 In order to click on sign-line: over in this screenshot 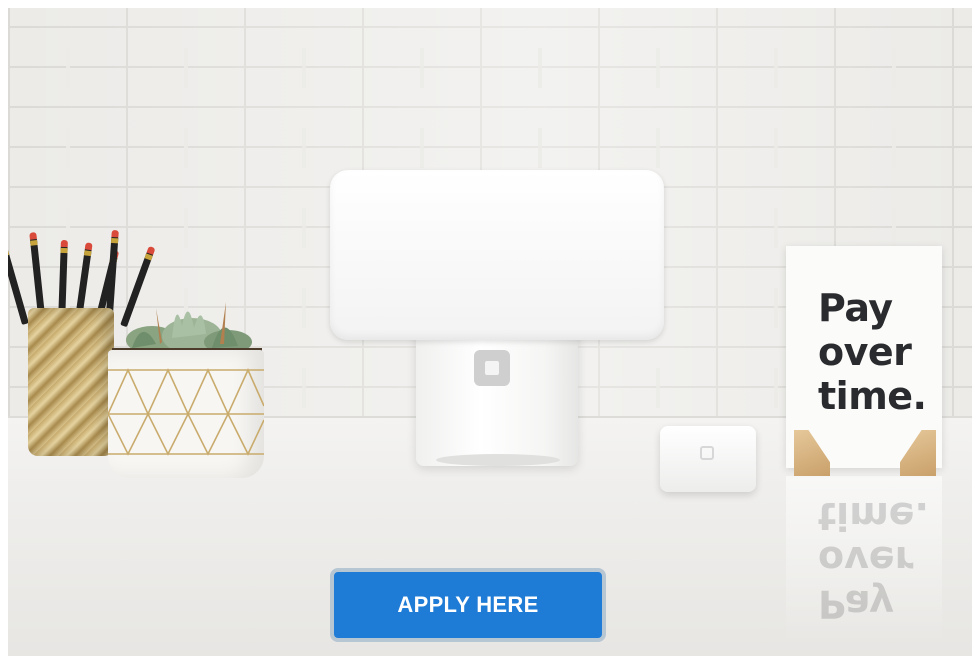, I will do `click(865, 352)`.